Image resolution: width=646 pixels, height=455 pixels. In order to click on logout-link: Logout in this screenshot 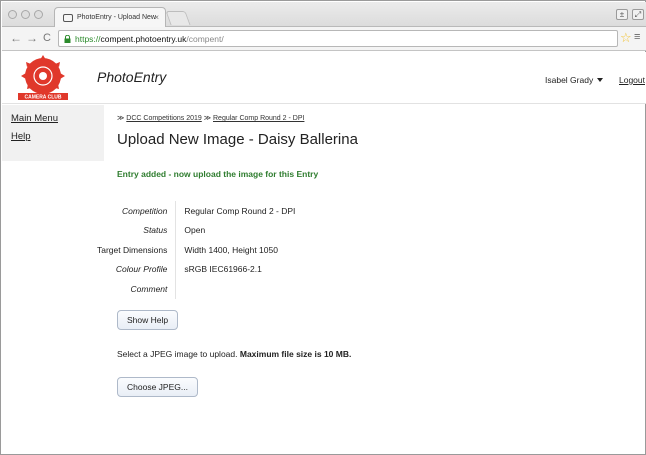, I will do `click(632, 80)`.